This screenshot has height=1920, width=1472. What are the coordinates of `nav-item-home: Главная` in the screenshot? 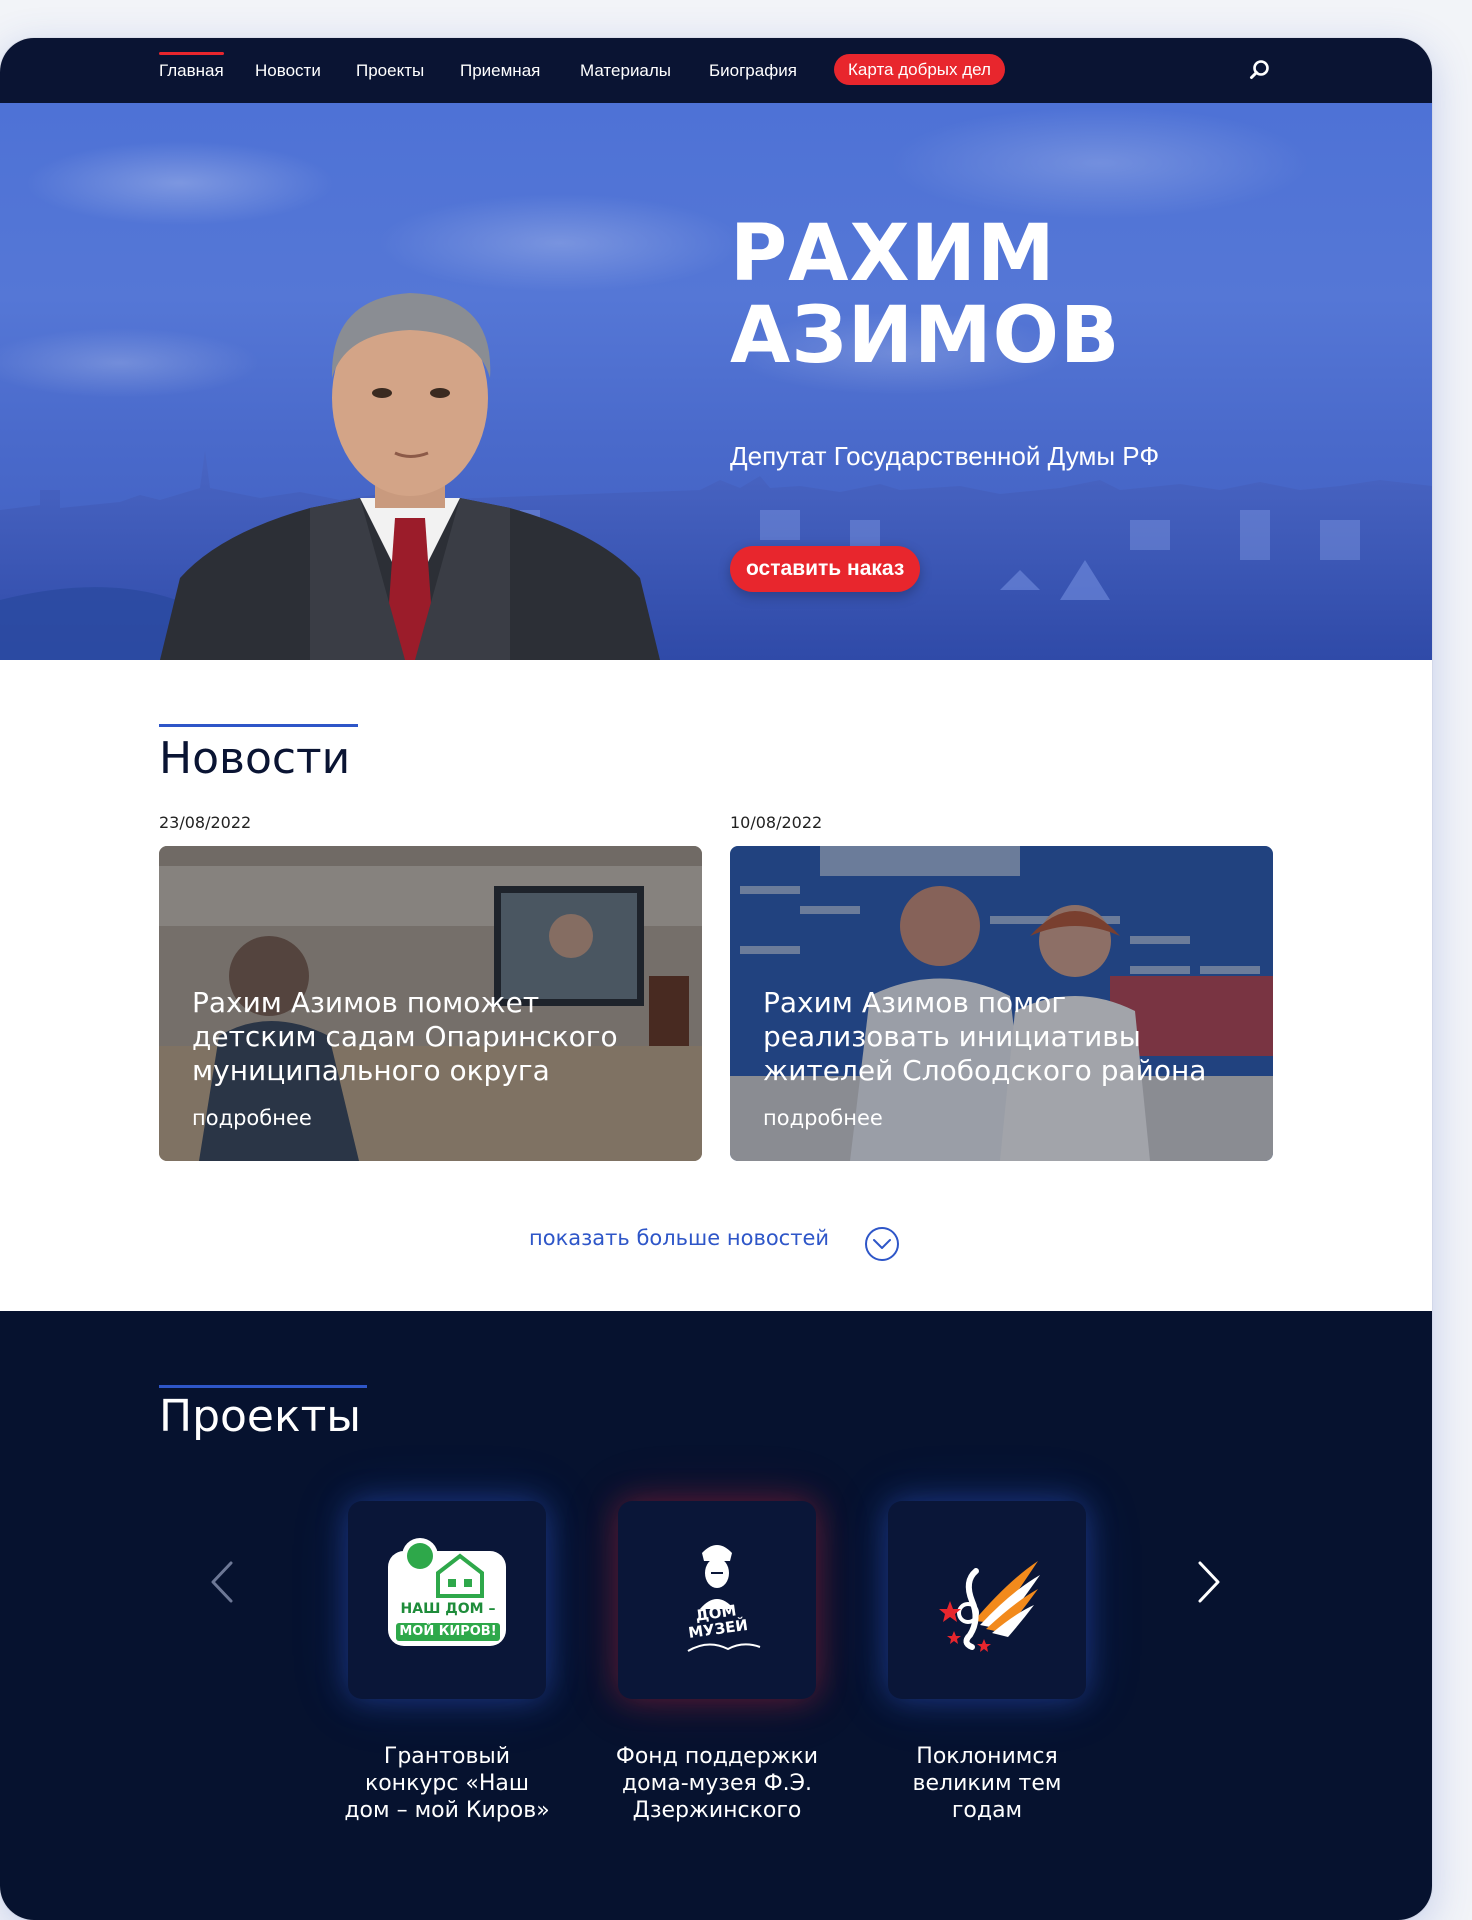 It's located at (191, 70).